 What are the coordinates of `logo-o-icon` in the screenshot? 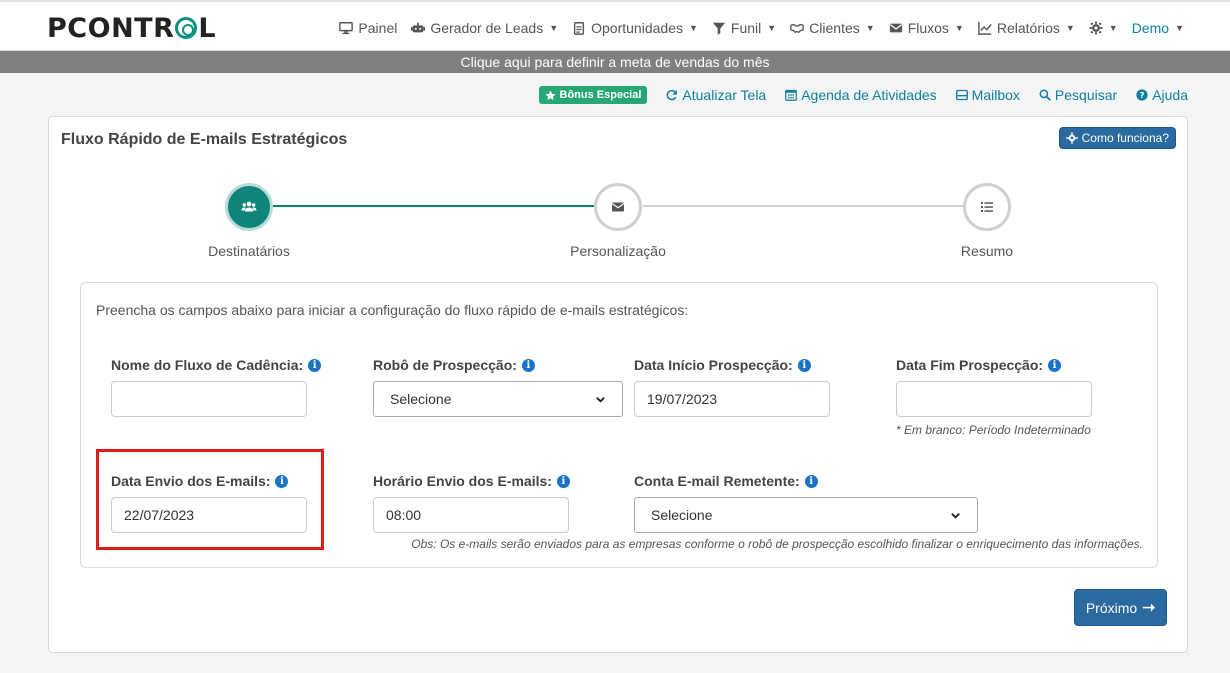 It's located at (186, 28).